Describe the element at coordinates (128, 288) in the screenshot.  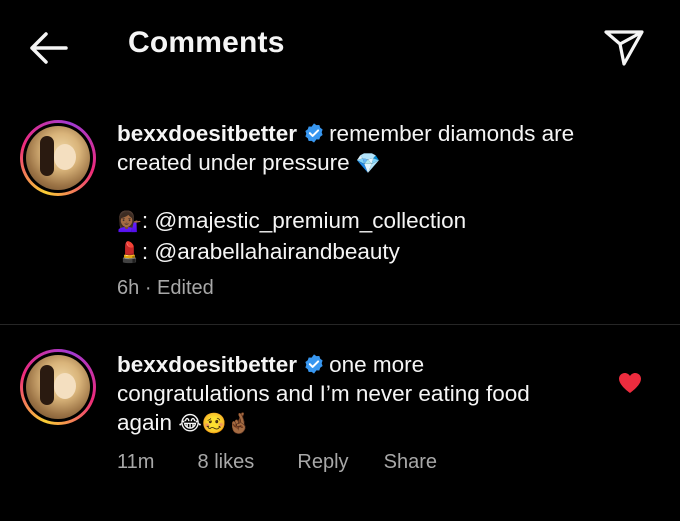
I see `caption-time: 6h` at that location.